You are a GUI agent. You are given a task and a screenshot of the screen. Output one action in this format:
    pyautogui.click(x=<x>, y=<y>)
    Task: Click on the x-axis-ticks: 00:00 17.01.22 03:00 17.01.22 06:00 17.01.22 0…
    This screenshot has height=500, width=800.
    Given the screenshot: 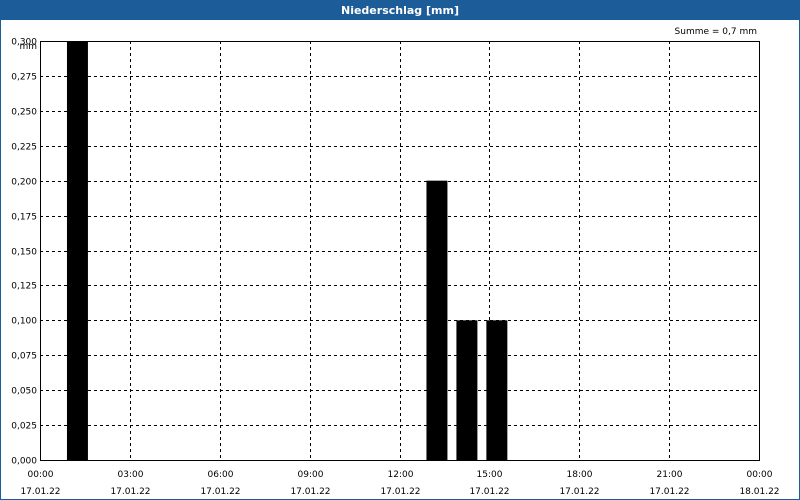 What is the action you would take?
    pyautogui.click(x=399, y=483)
    